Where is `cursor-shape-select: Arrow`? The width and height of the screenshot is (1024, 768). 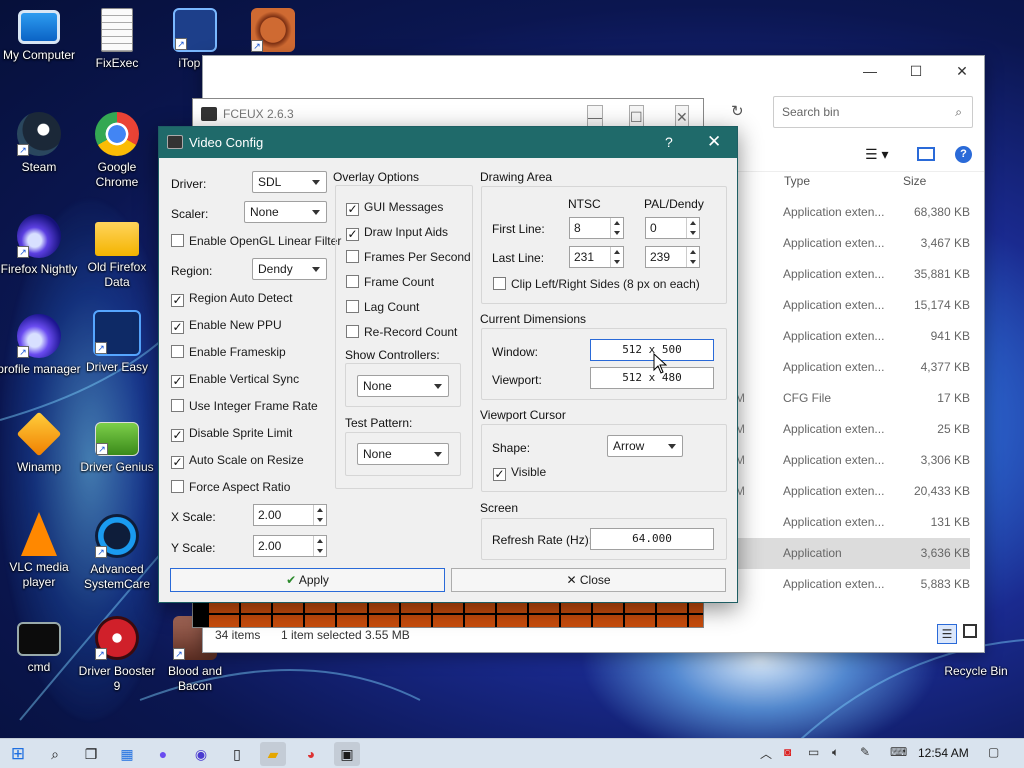
cursor-shape-select: Arrow is located at coordinates (645, 446).